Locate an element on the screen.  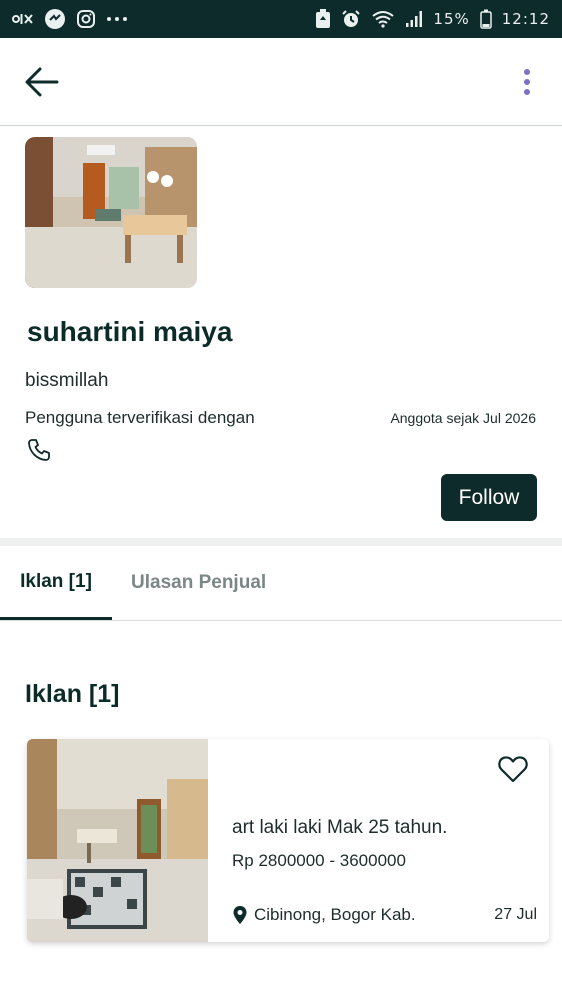
section-divider is located at coordinates (281, 542).